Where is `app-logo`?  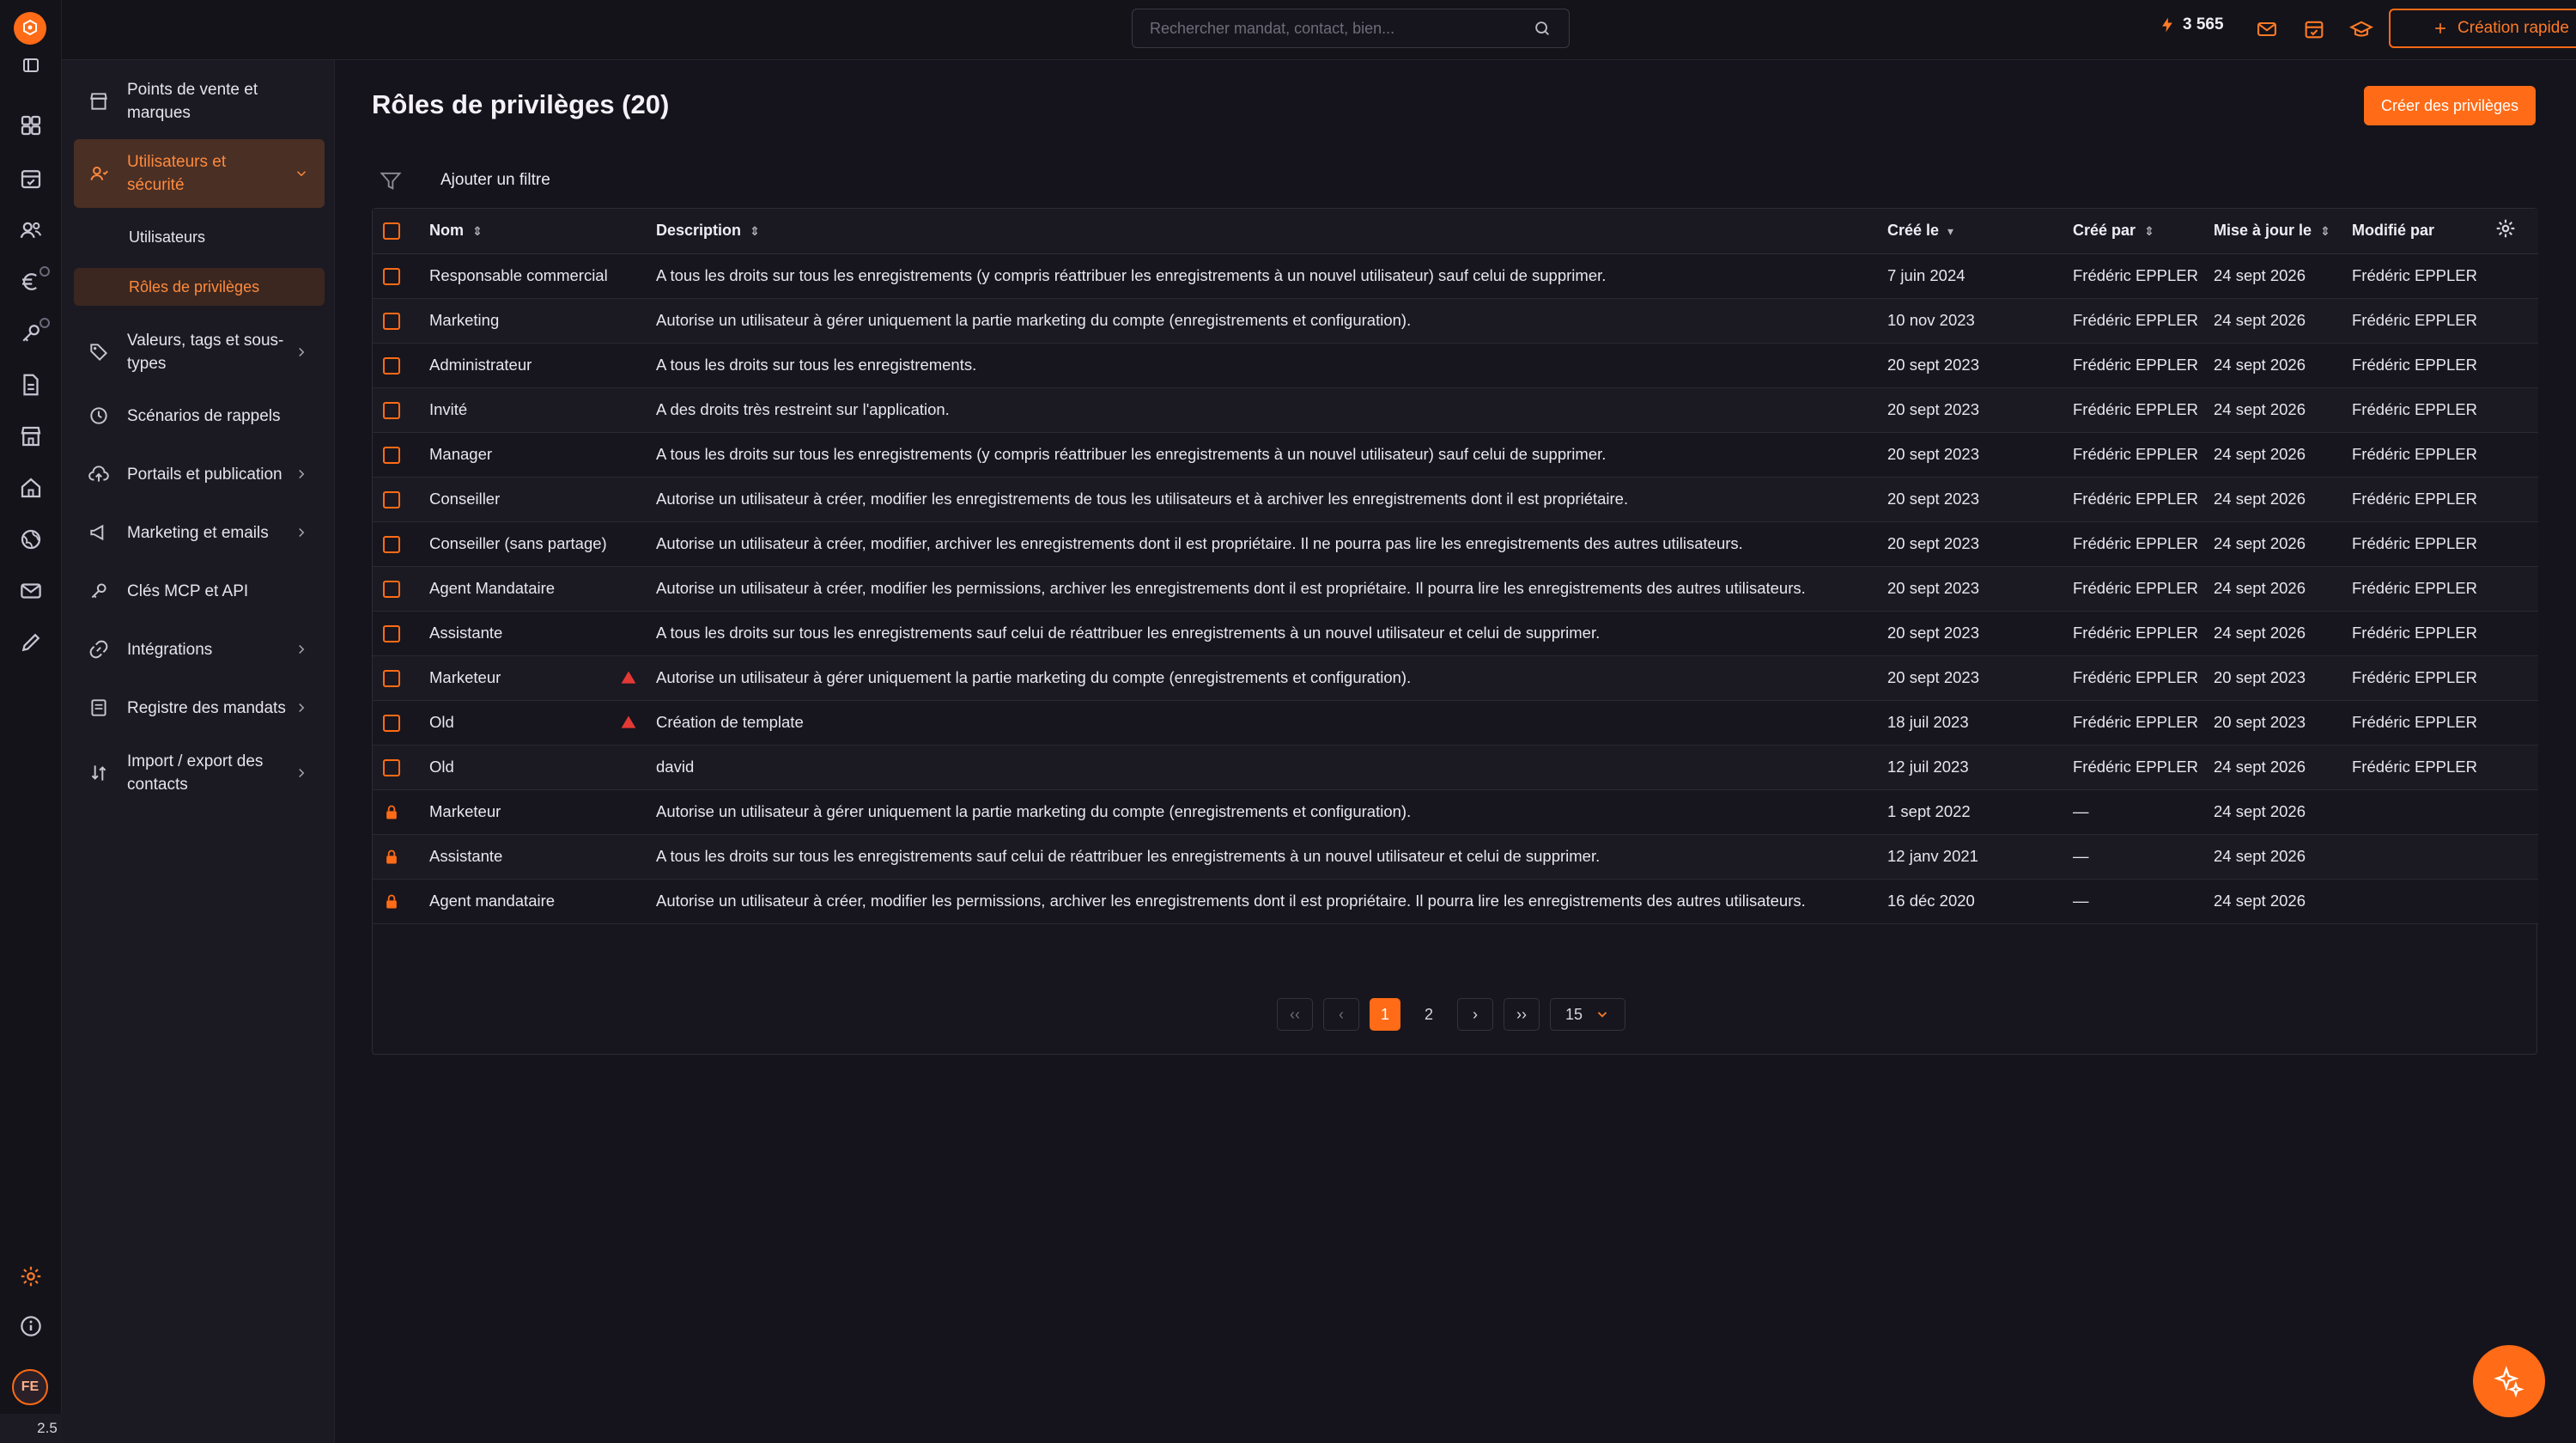
app-logo is located at coordinates (30, 28).